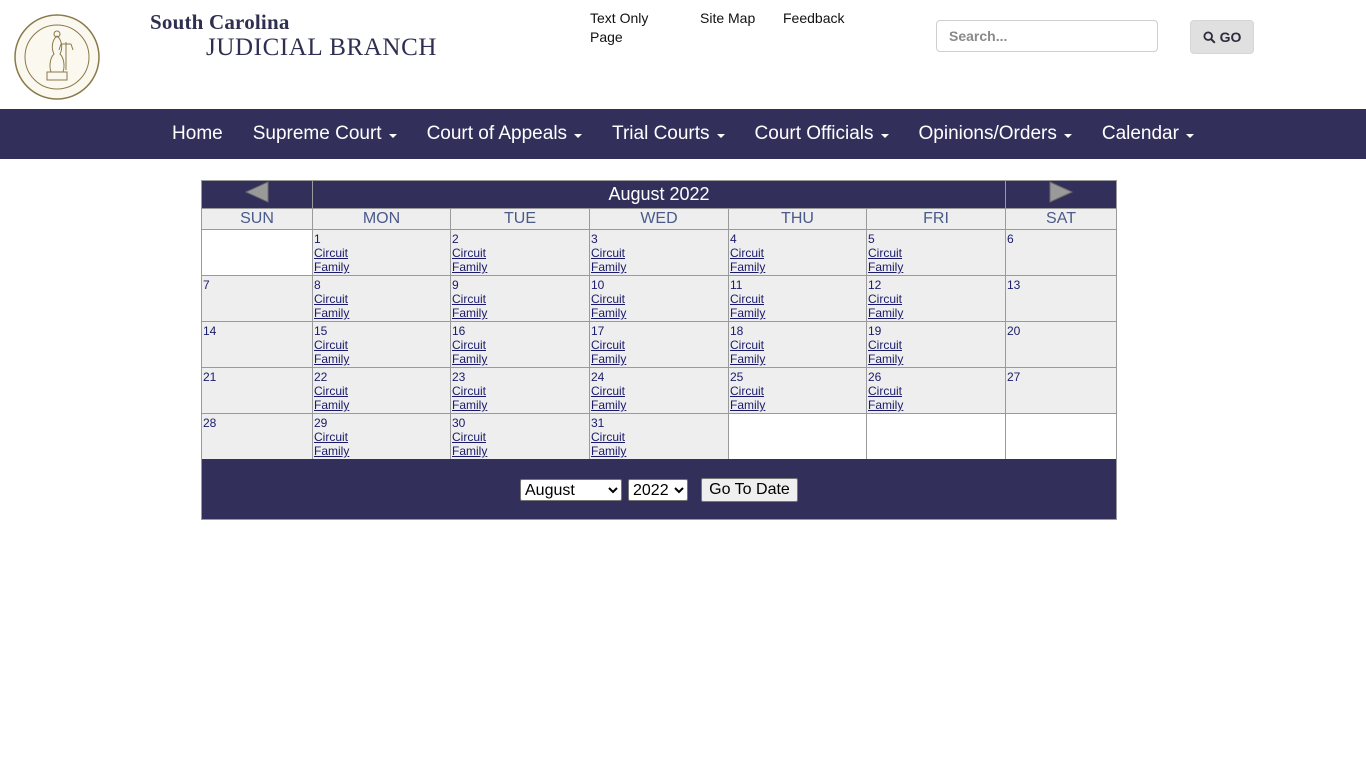 This screenshot has width=1366, height=768. What do you see at coordinates (257, 252) in the screenshot?
I see `calendar-empty-cell` at bounding box center [257, 252].